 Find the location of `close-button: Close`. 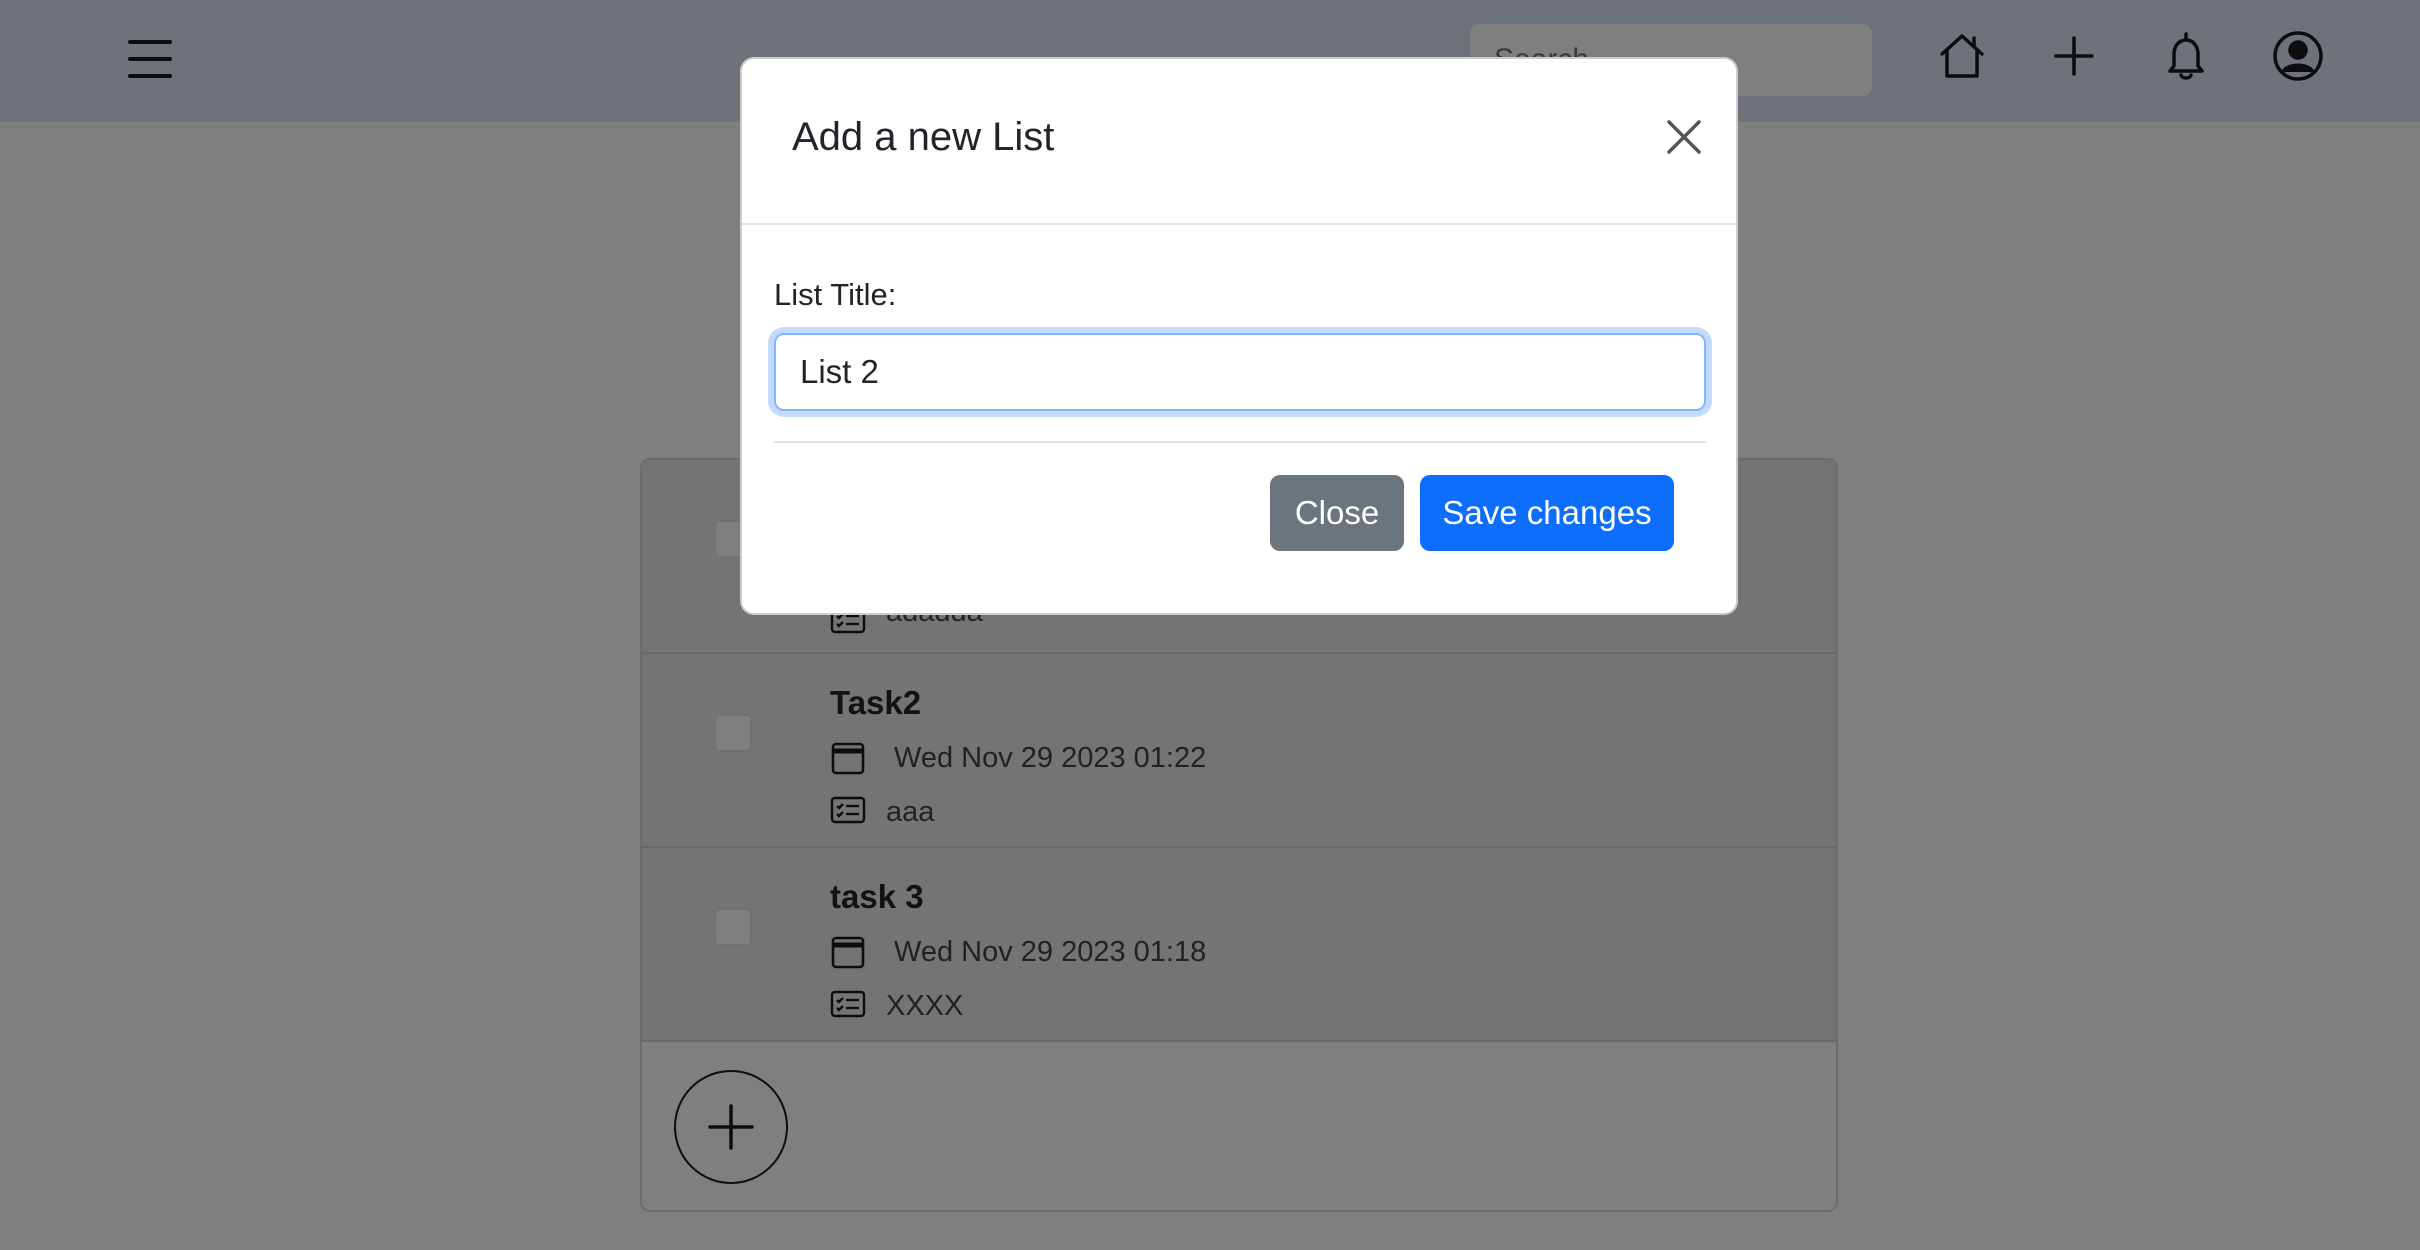

close-button: Close is located at coordinates (1337, 513).